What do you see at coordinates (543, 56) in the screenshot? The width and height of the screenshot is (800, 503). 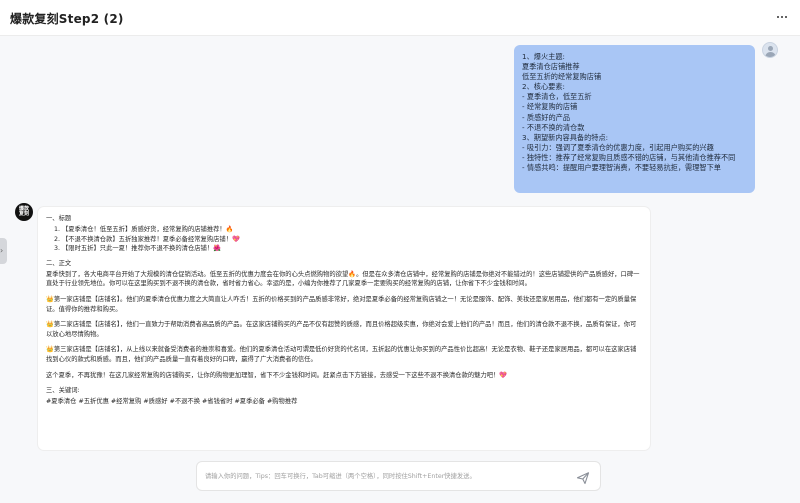 I see `user-message-line: 1、爆火主题:` at bounding box center [543, 56].